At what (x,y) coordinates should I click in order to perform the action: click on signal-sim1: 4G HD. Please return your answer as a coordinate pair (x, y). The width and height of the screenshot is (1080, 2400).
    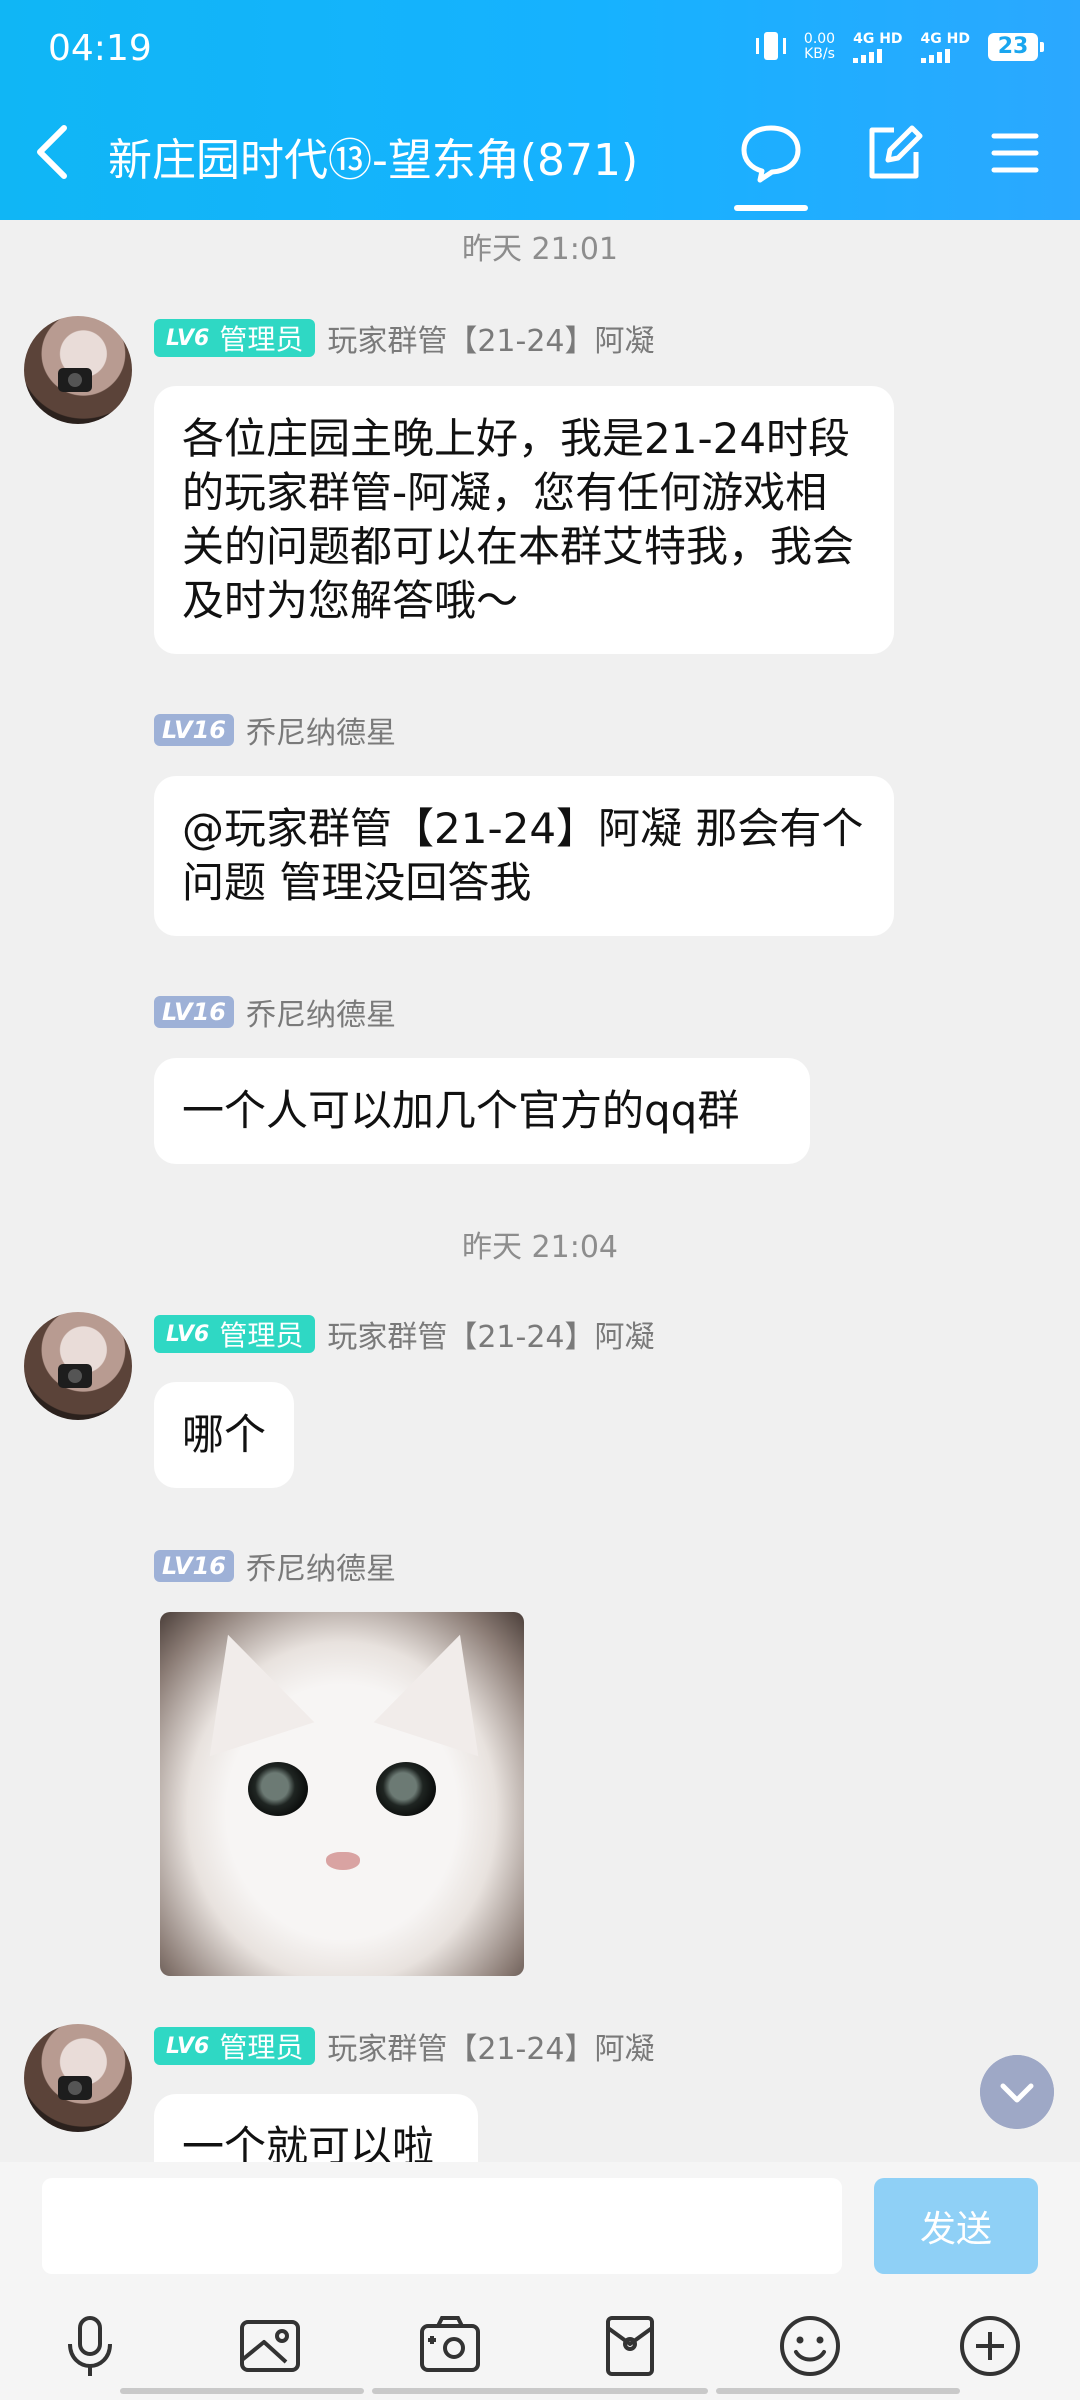
    Looking at the image, I should click on (878, 47).